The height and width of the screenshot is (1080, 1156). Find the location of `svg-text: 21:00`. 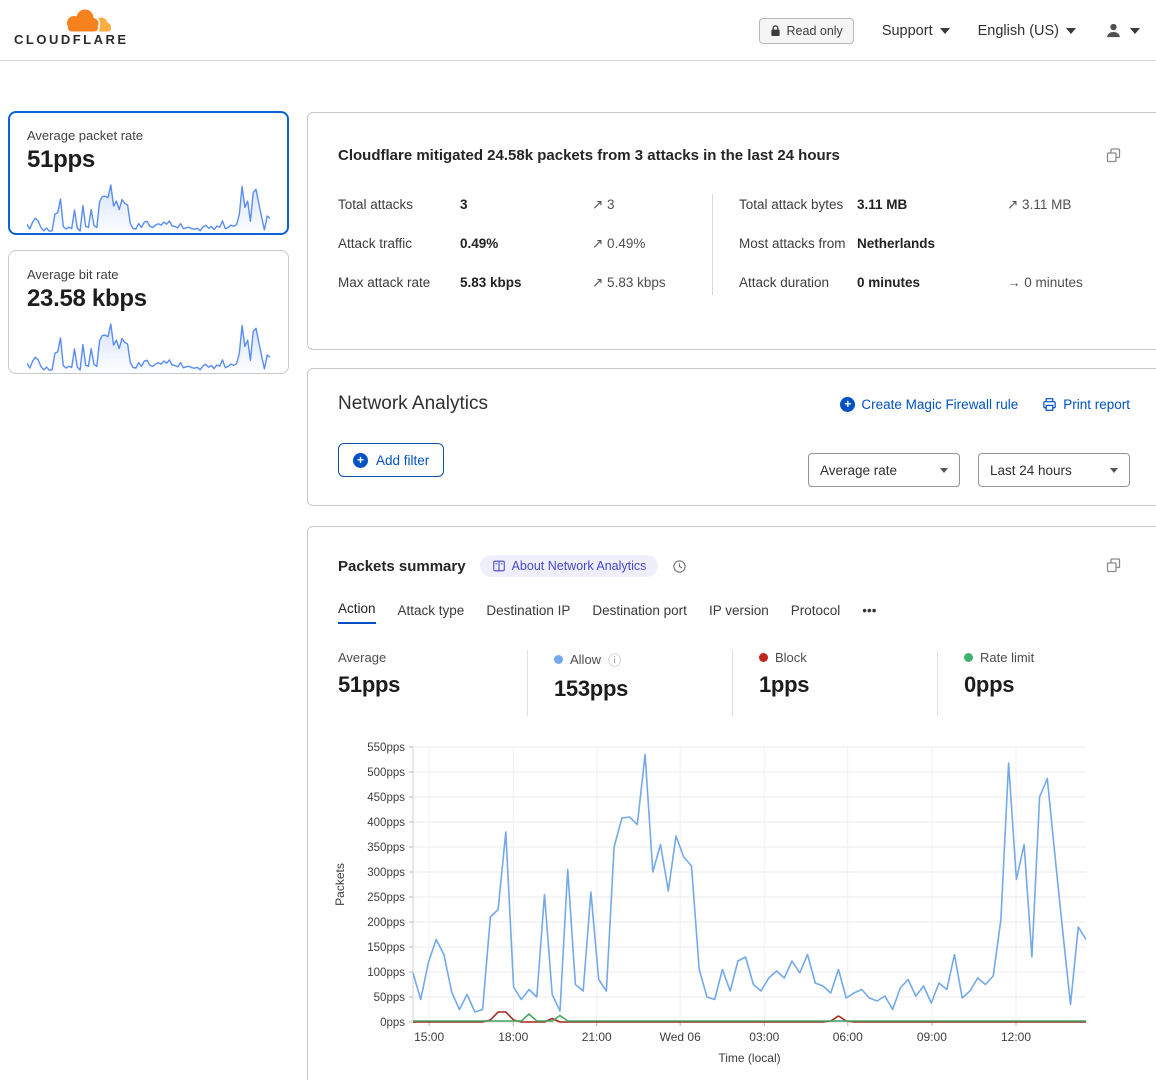

svg-text: 21:00 is located at coordinates (597, 1037).